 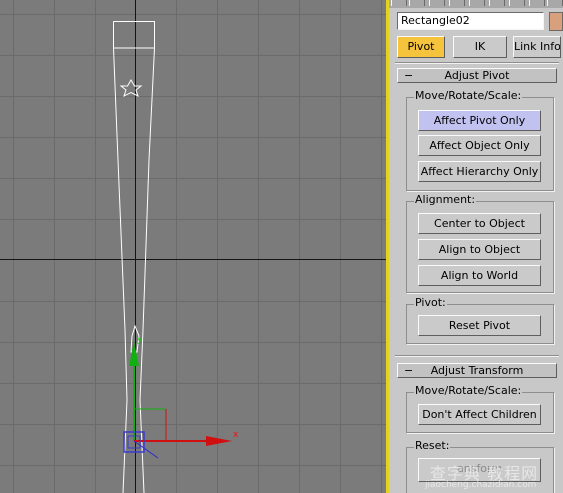 What do you see at coordinates (479, 325) in the screenshot?
I see `reset-pivot-button: Reset Pivot` at bounding box center [479, 325].